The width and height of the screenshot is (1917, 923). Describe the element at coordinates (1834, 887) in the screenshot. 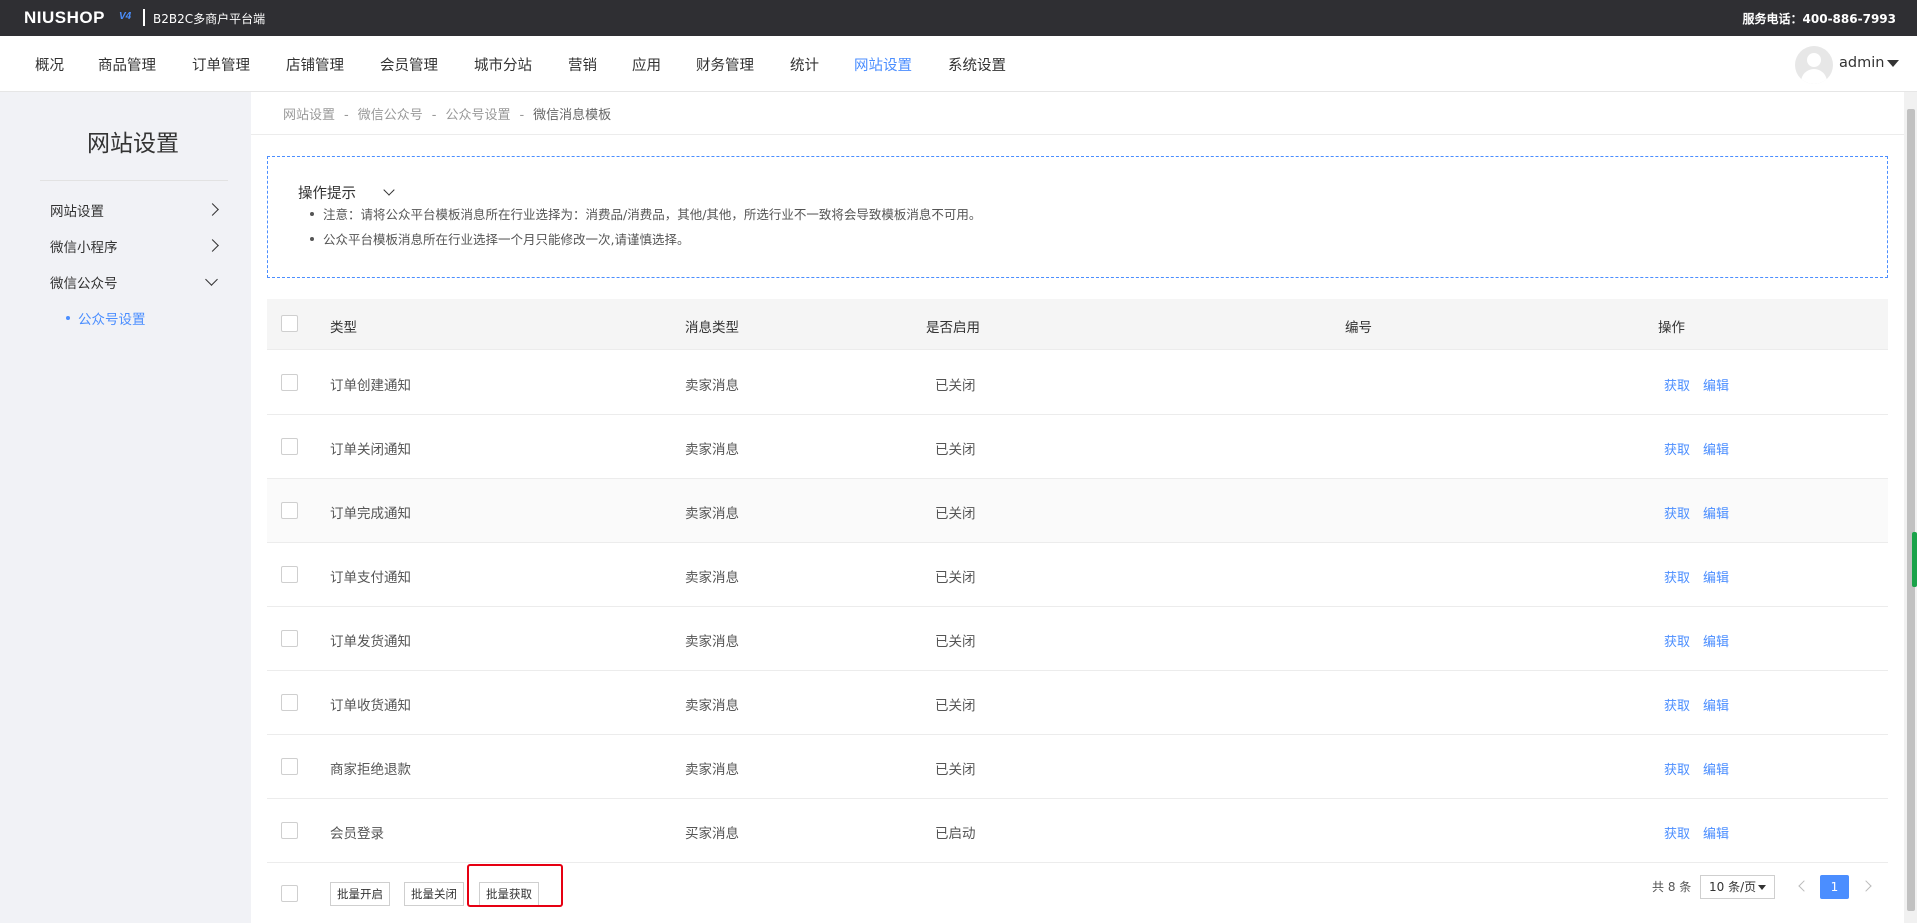

I see `page-number: 1` at that location.